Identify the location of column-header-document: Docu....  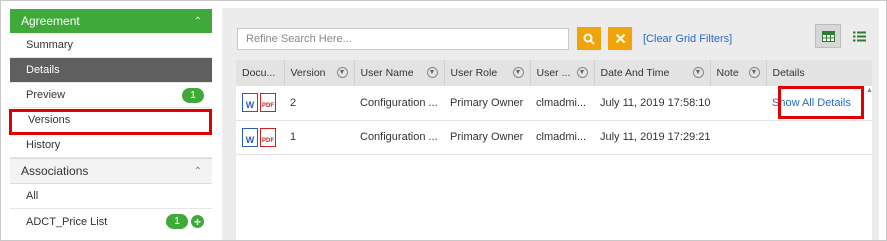
(260, 73).